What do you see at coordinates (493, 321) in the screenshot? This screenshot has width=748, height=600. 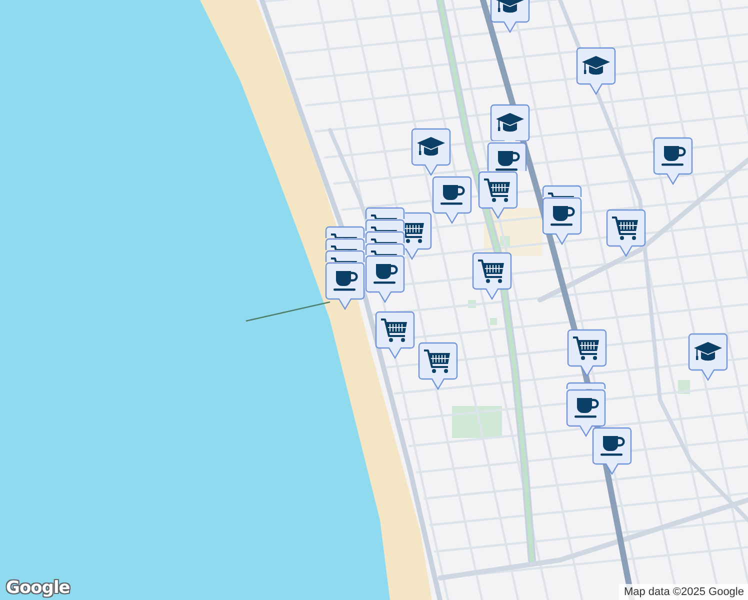 I see `park-area` at bounding box center [493, 321].